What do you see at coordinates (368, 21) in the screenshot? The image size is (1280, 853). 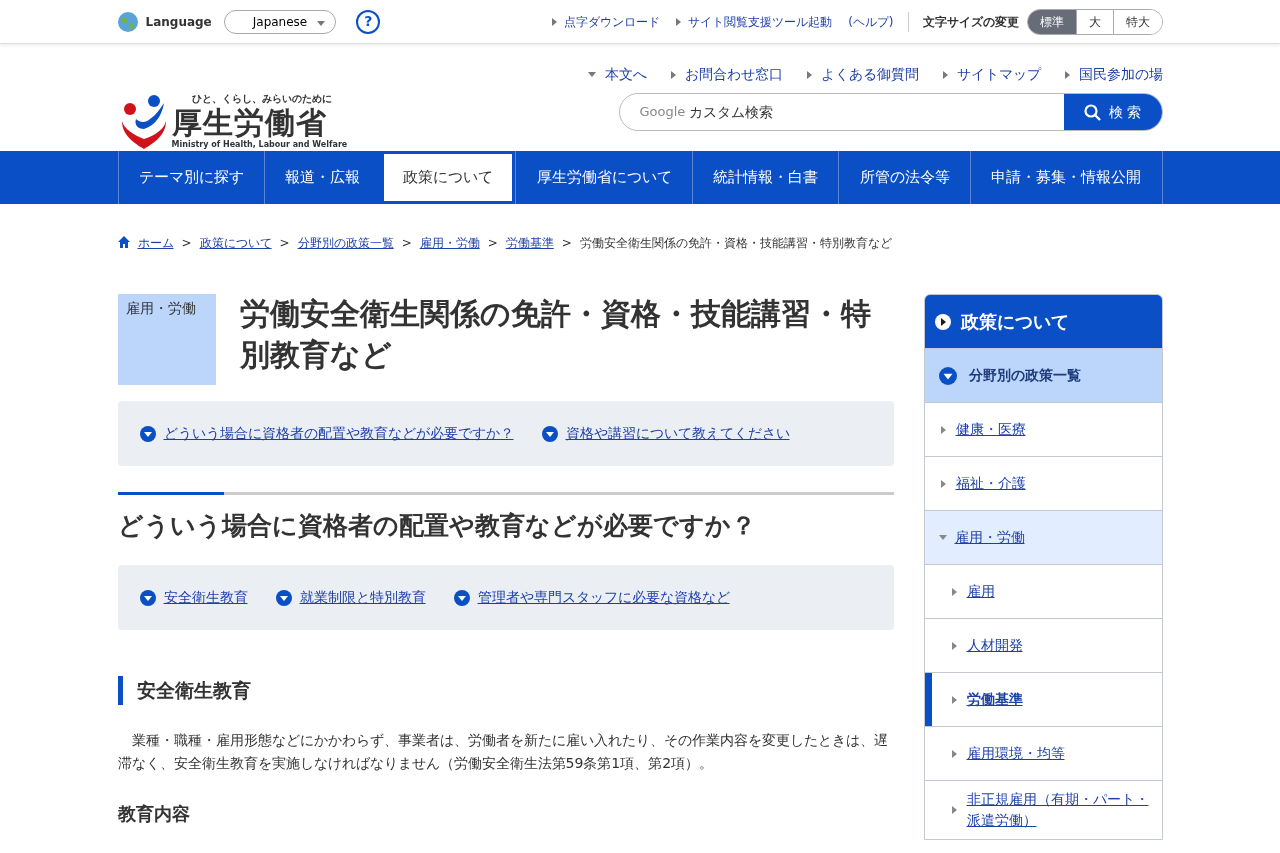 I see `help-button: ?` at bounding box center [368, 21].